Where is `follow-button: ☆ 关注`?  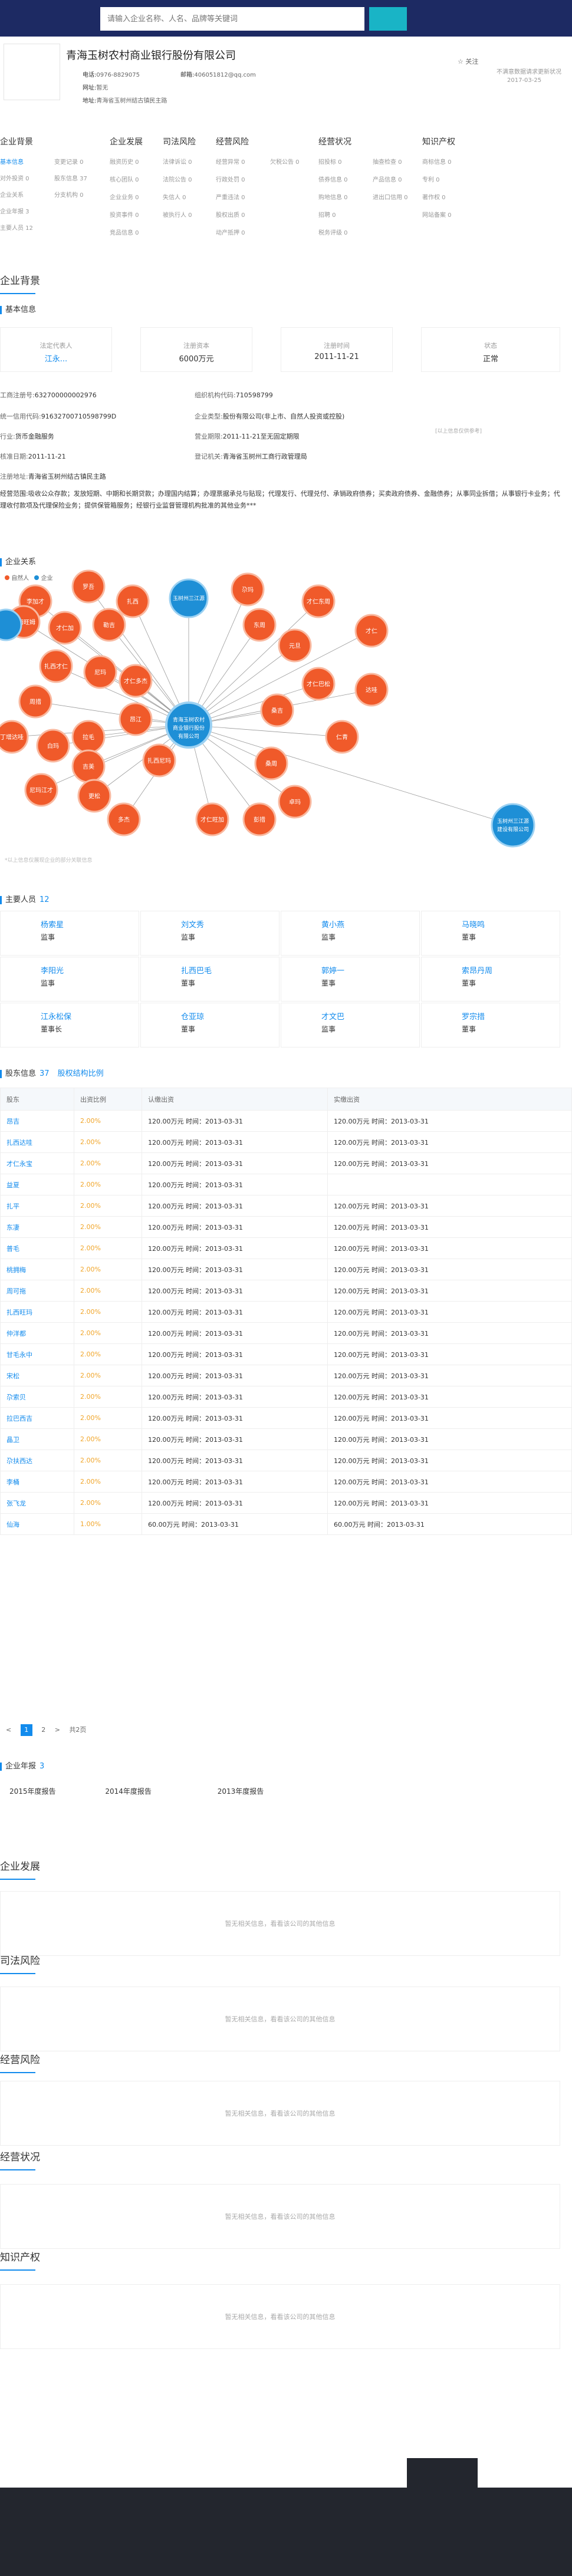 follow-button: ☆ 关注 is located at coordinates (468, 61).